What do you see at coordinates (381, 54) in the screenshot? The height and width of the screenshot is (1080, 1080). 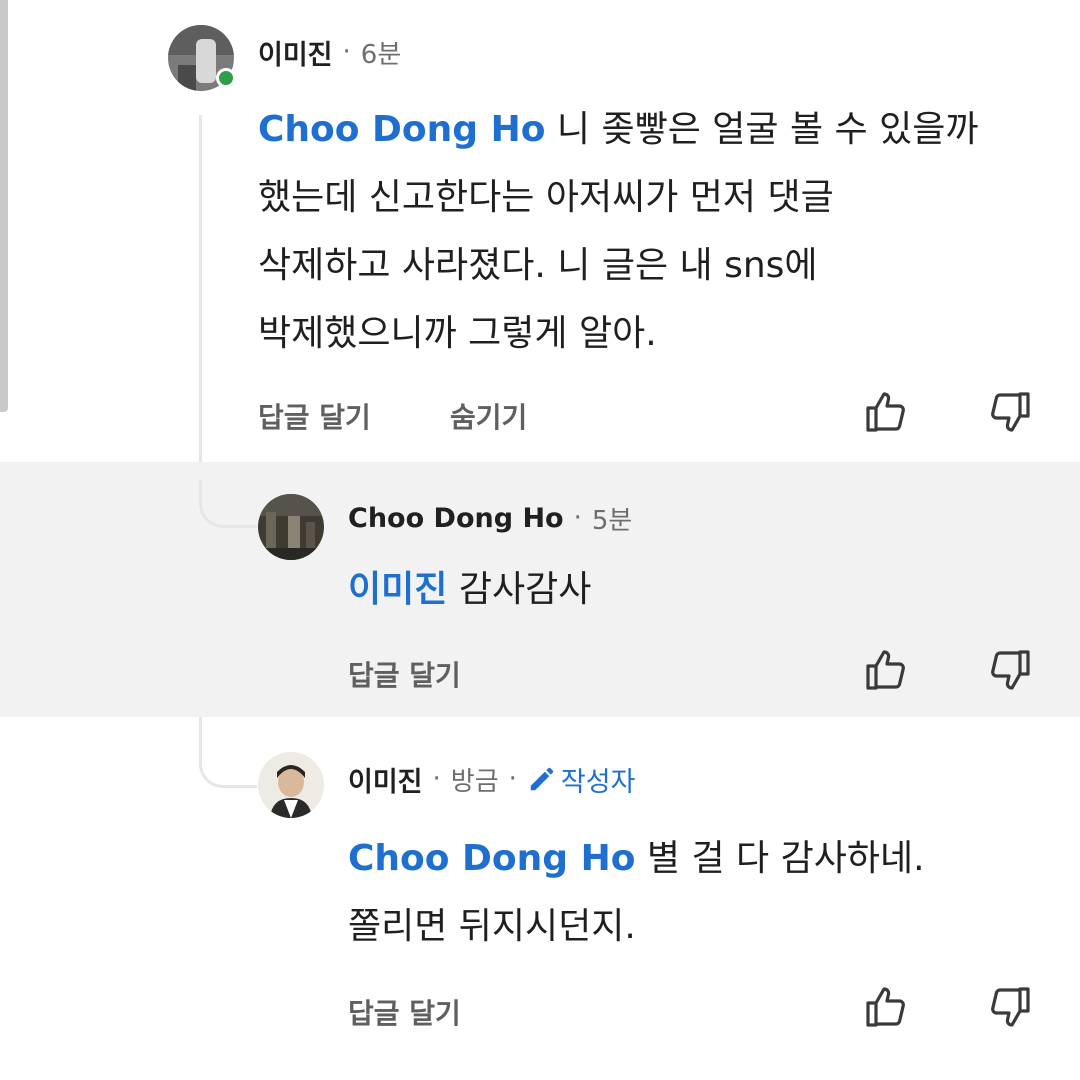 I see `comment-time: 6분` at bounding box center [381, 54].